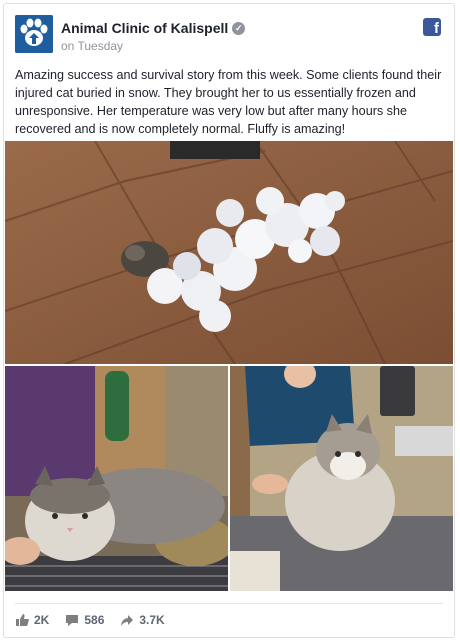 This screenshot has width=460, height=643. Describe the element at coordinates (42, 620) in the screenshot. I see `like-count-text: 2K` at that location.